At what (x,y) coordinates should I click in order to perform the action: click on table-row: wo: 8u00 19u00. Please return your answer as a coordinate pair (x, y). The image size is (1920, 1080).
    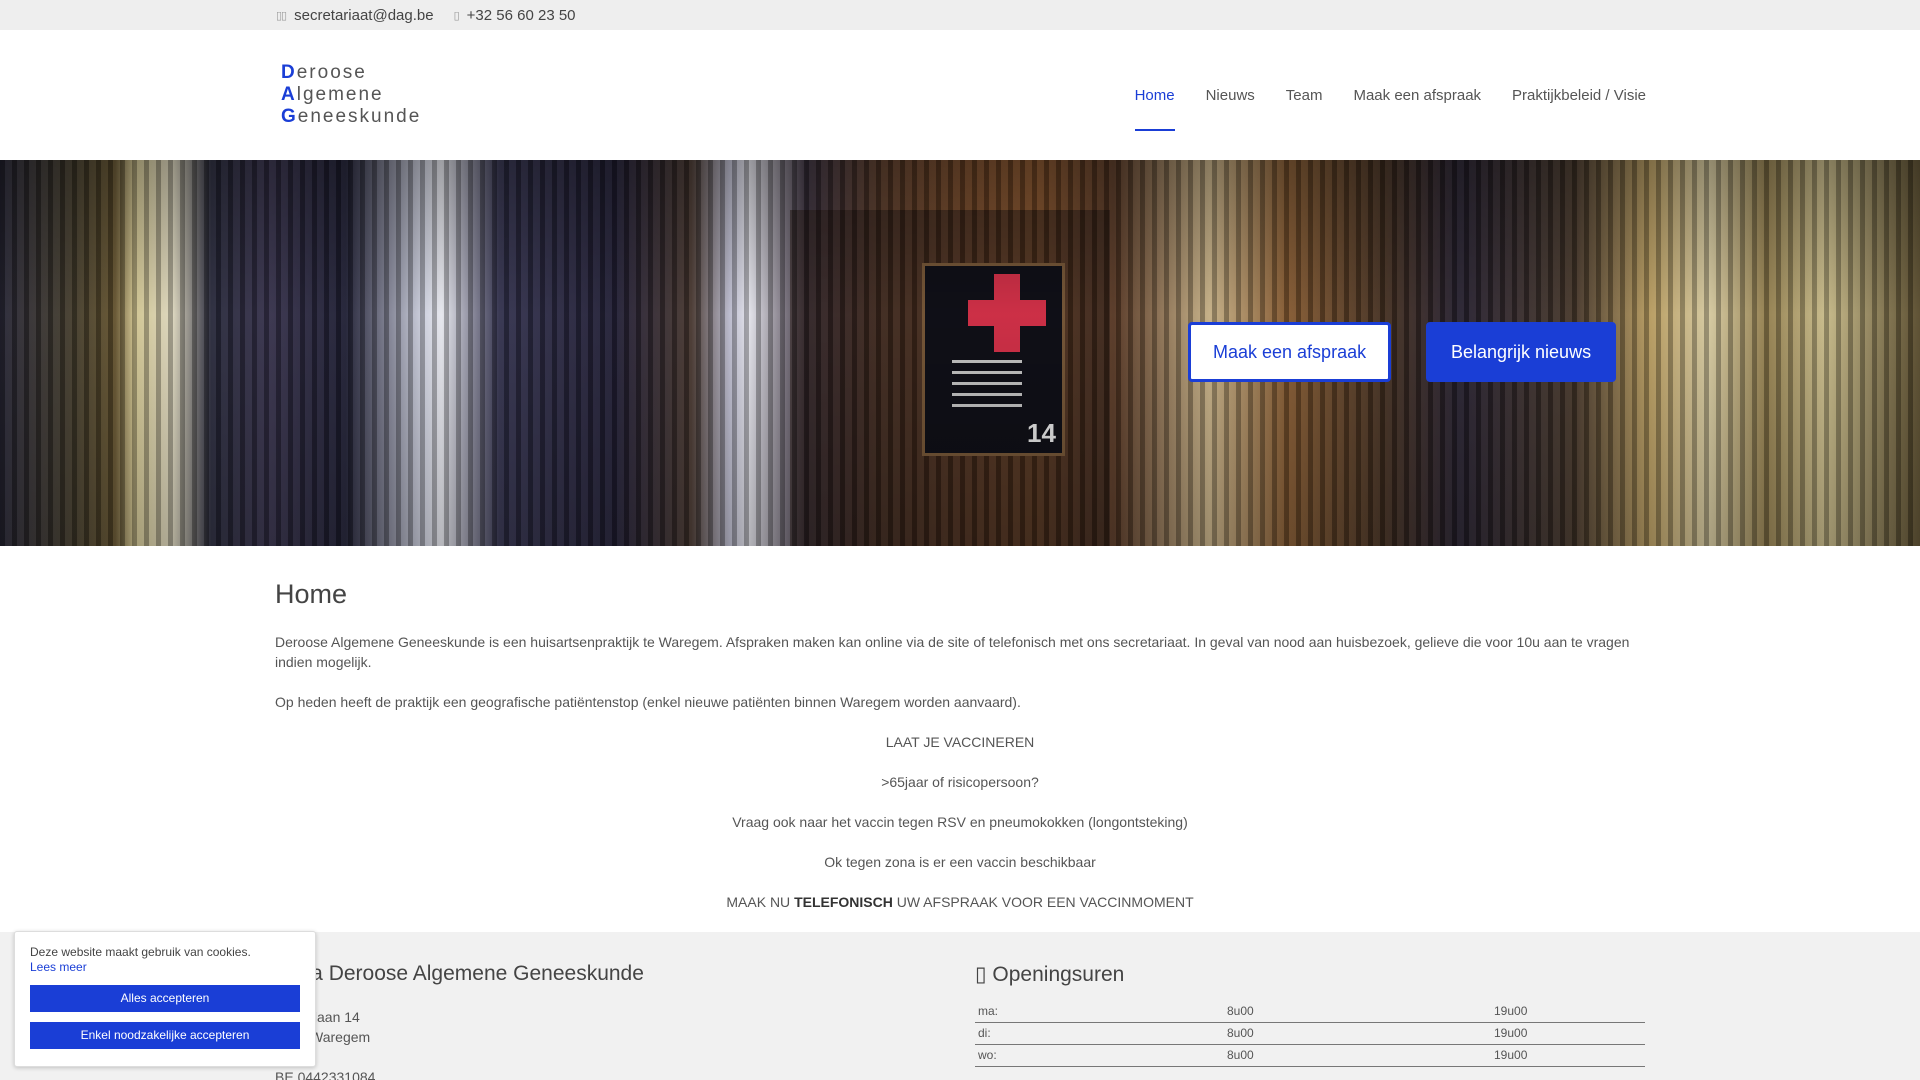
    Looking at the image, I should click on (1310, 1055).